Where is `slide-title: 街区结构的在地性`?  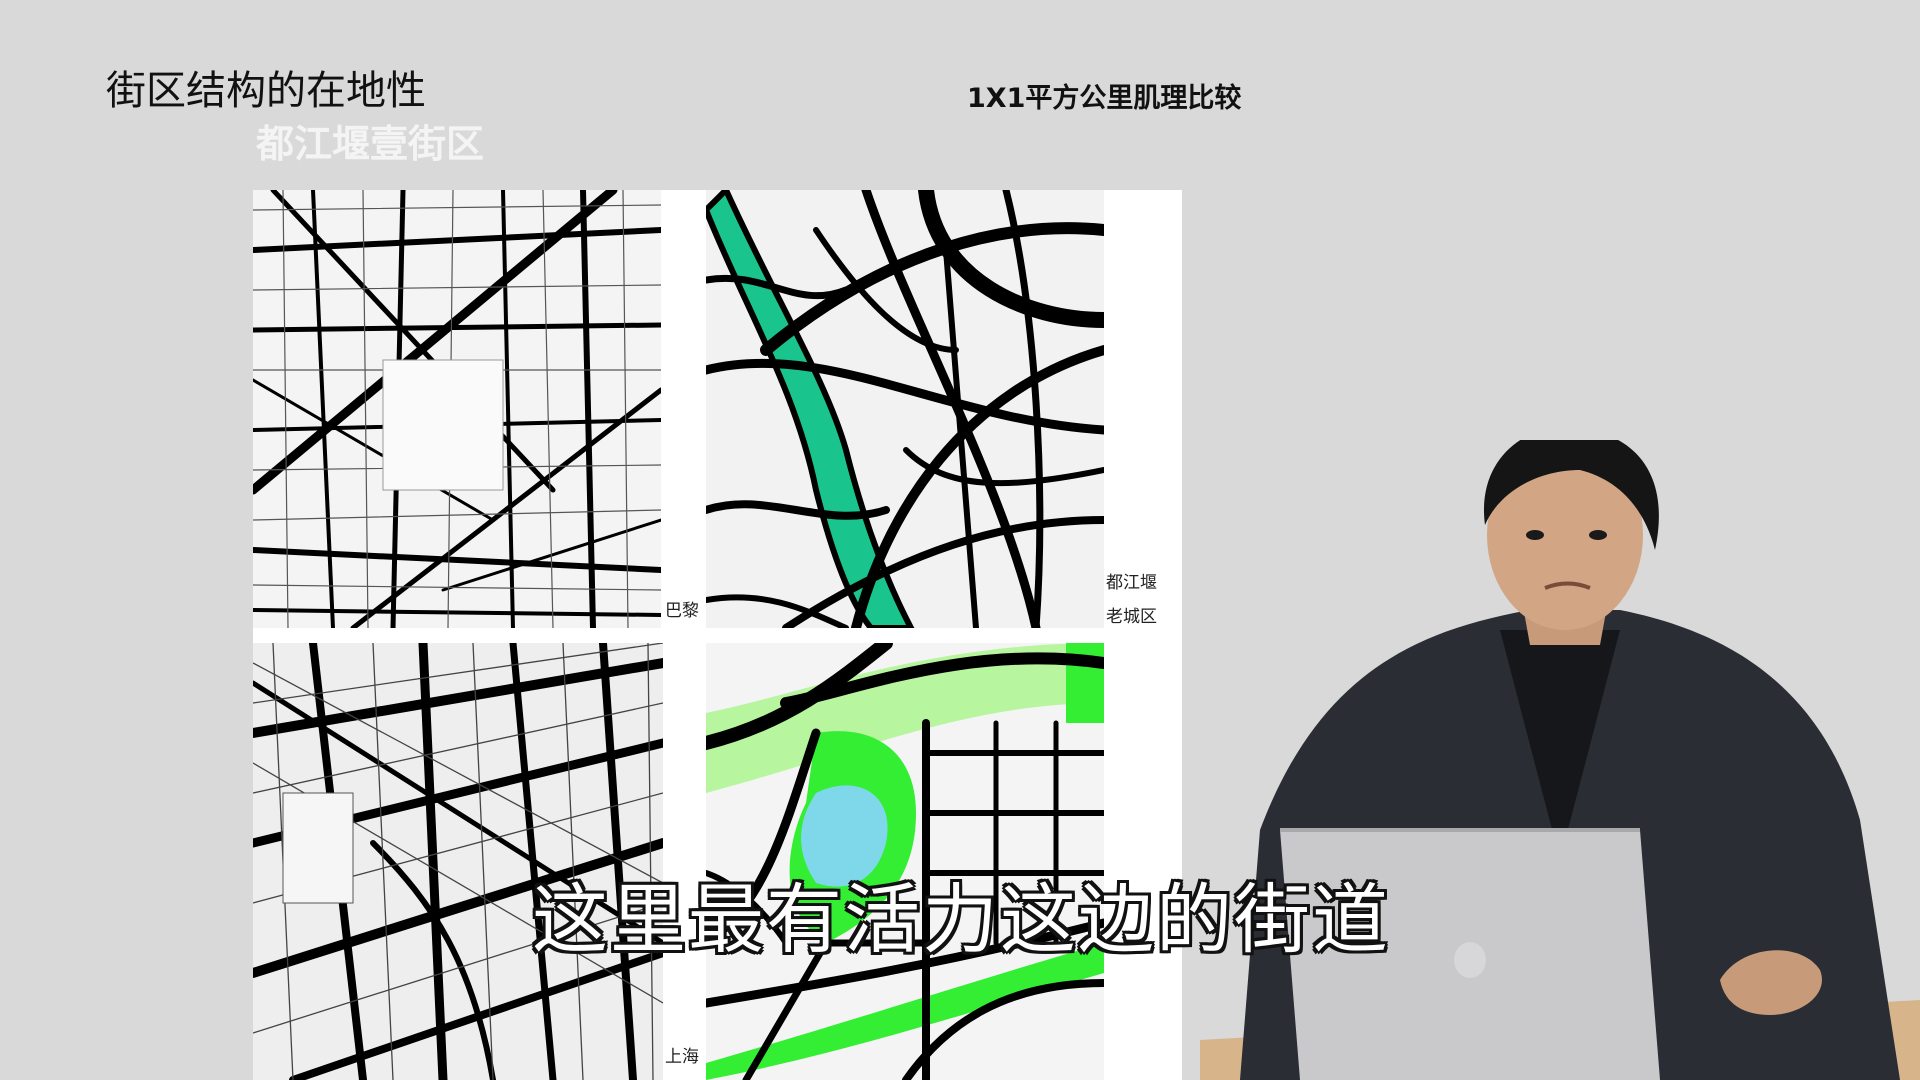
slide-title: 街区结构的在地性 is located at coordinates (266, 91).